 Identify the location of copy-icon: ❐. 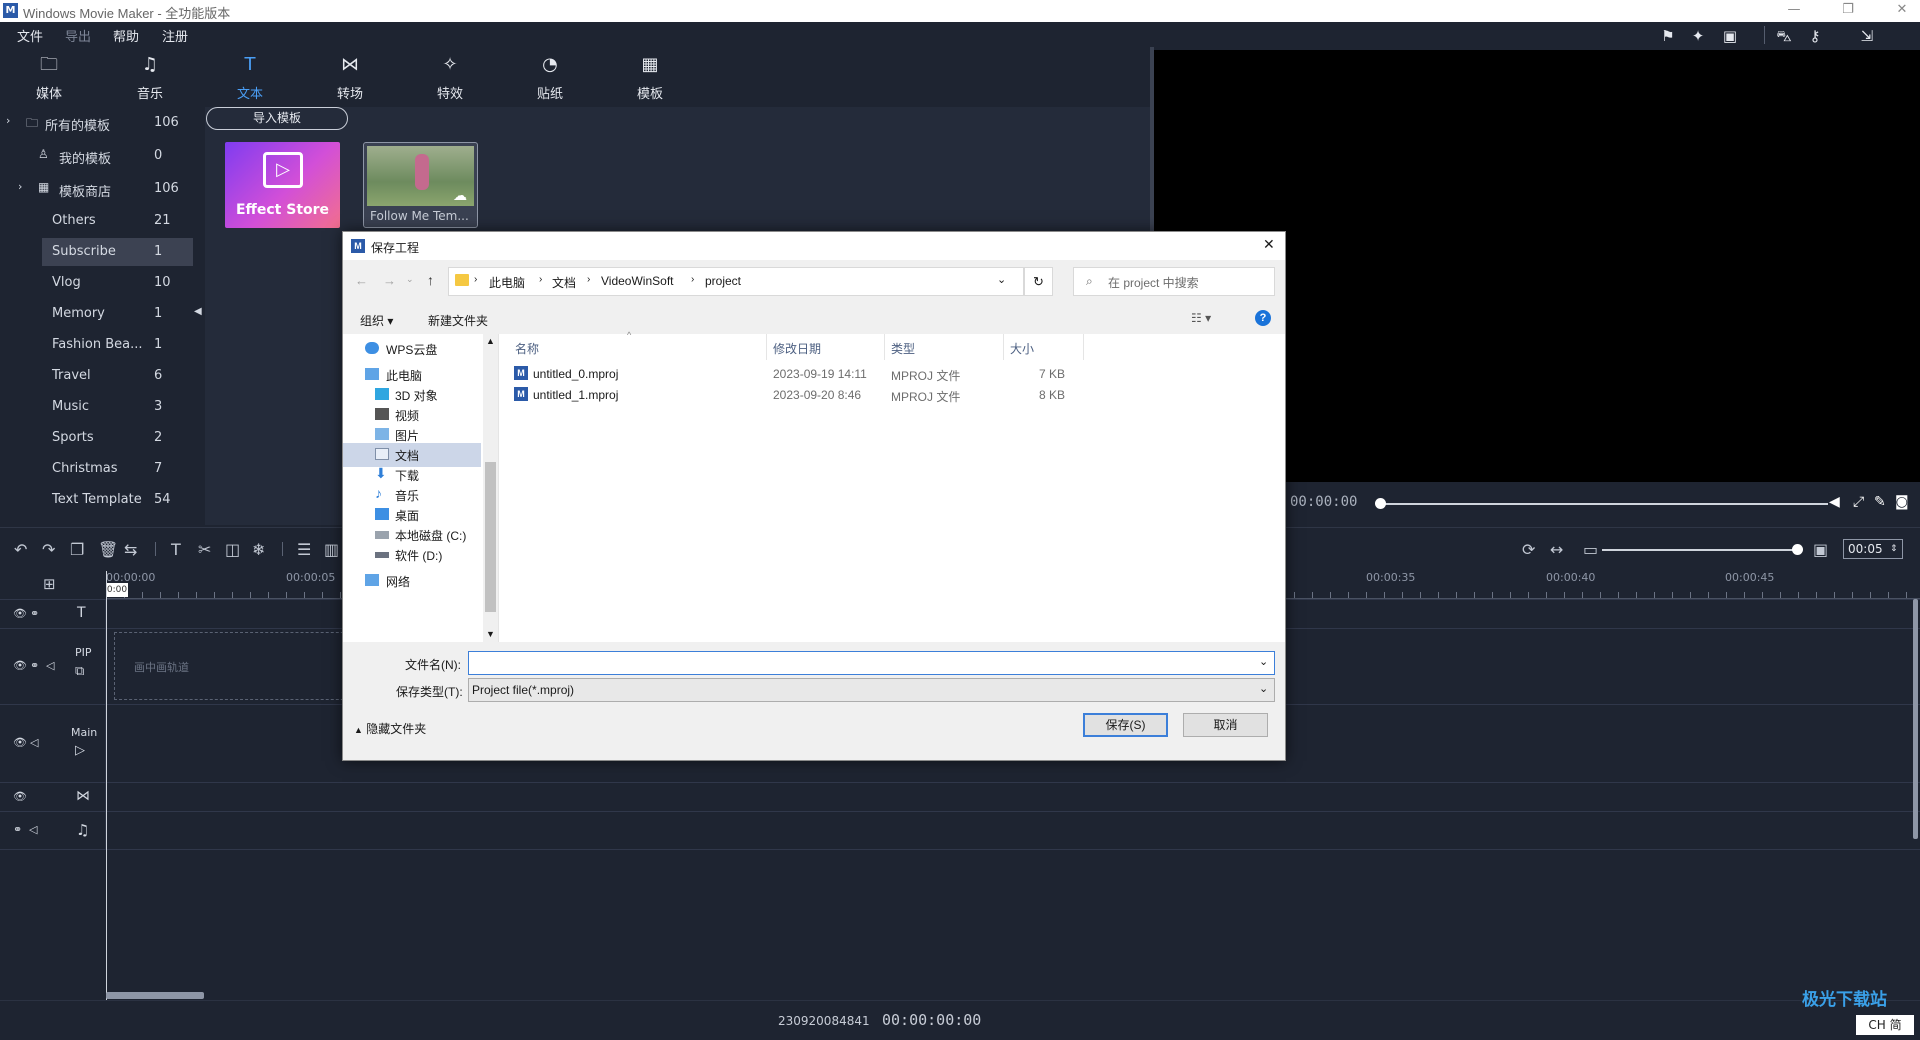
(77, 549).